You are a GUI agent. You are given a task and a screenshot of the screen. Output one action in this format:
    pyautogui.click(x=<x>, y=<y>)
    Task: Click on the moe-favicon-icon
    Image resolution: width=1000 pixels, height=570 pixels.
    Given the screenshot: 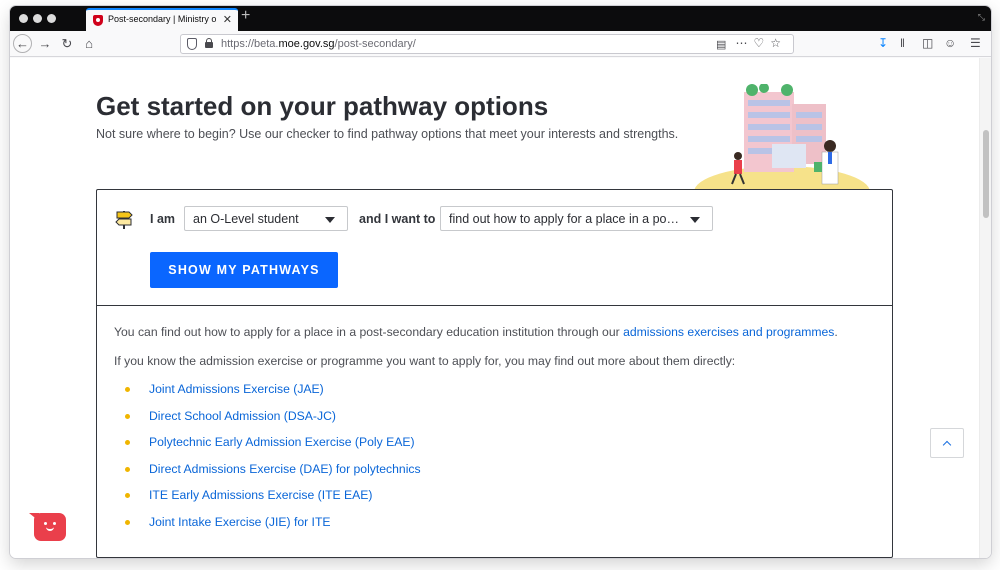 What is the action you would take?
    pyautogui.click(x=98, y=20)
    